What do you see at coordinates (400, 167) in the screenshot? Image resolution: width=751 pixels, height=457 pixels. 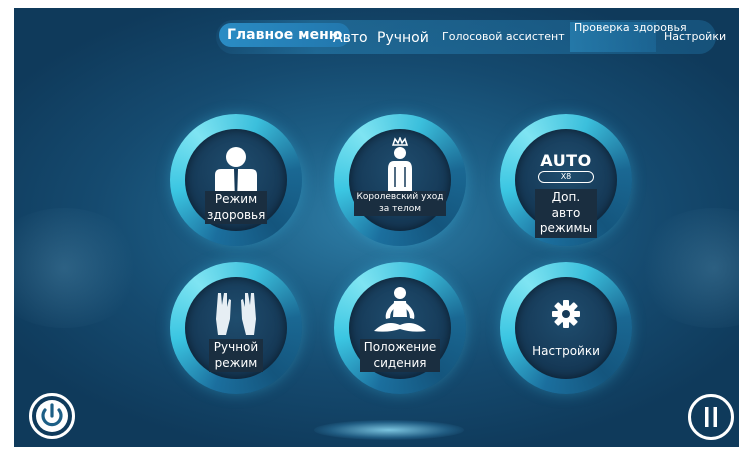 I see `royal-body-icon` at bounding box center [400, 167].